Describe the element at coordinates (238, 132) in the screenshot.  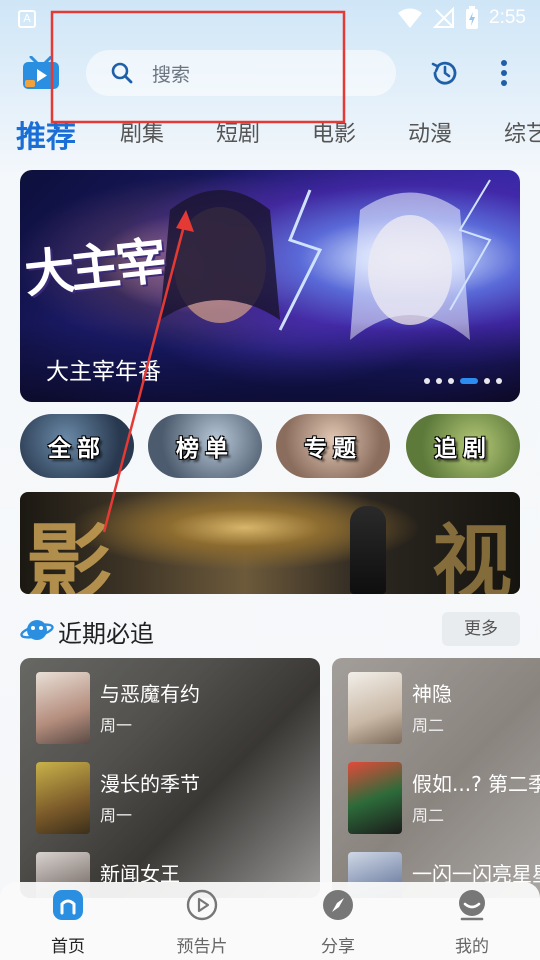
I see `tab-short-drama: 短剧` at that location.